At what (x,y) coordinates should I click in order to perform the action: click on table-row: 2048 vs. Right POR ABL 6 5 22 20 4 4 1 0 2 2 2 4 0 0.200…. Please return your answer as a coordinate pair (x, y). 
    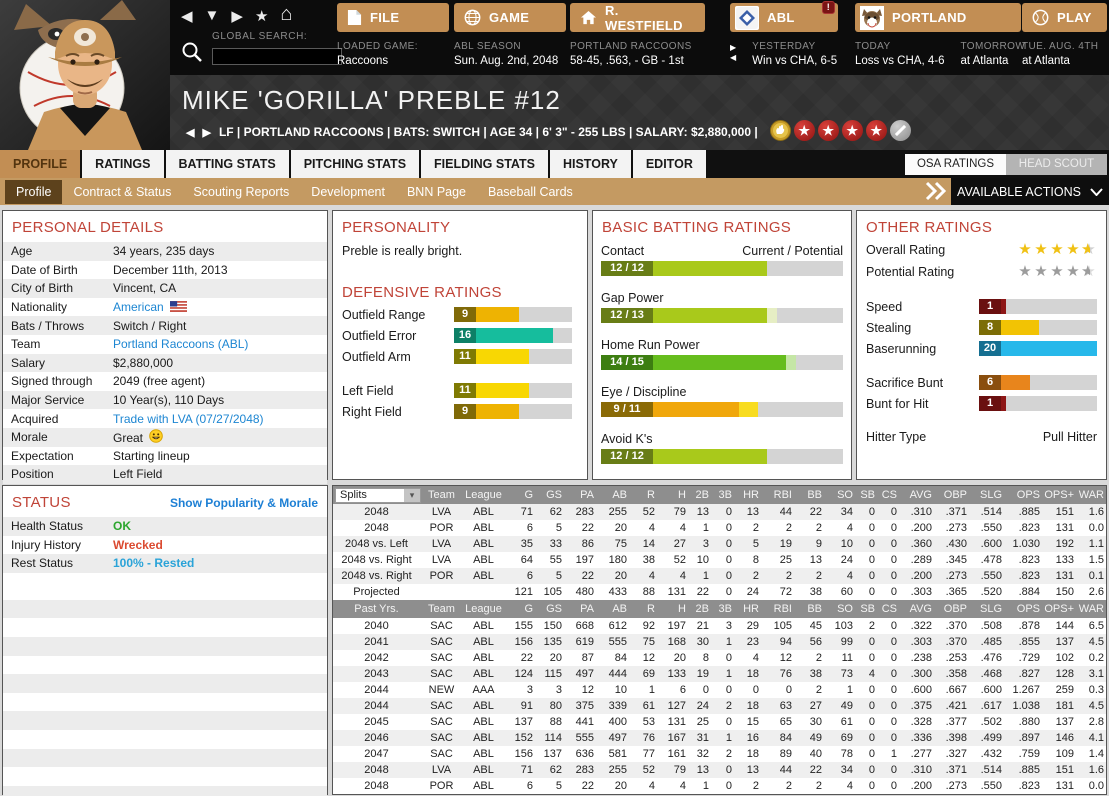
    Looking at the image, I should click on (719, 576).